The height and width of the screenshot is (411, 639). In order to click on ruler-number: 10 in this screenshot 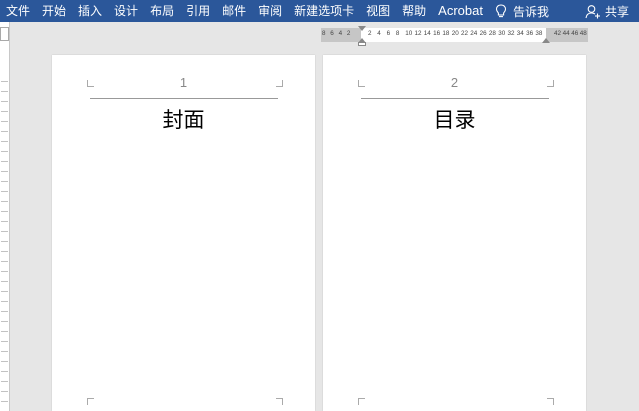, I will do `click(409, 33)`.